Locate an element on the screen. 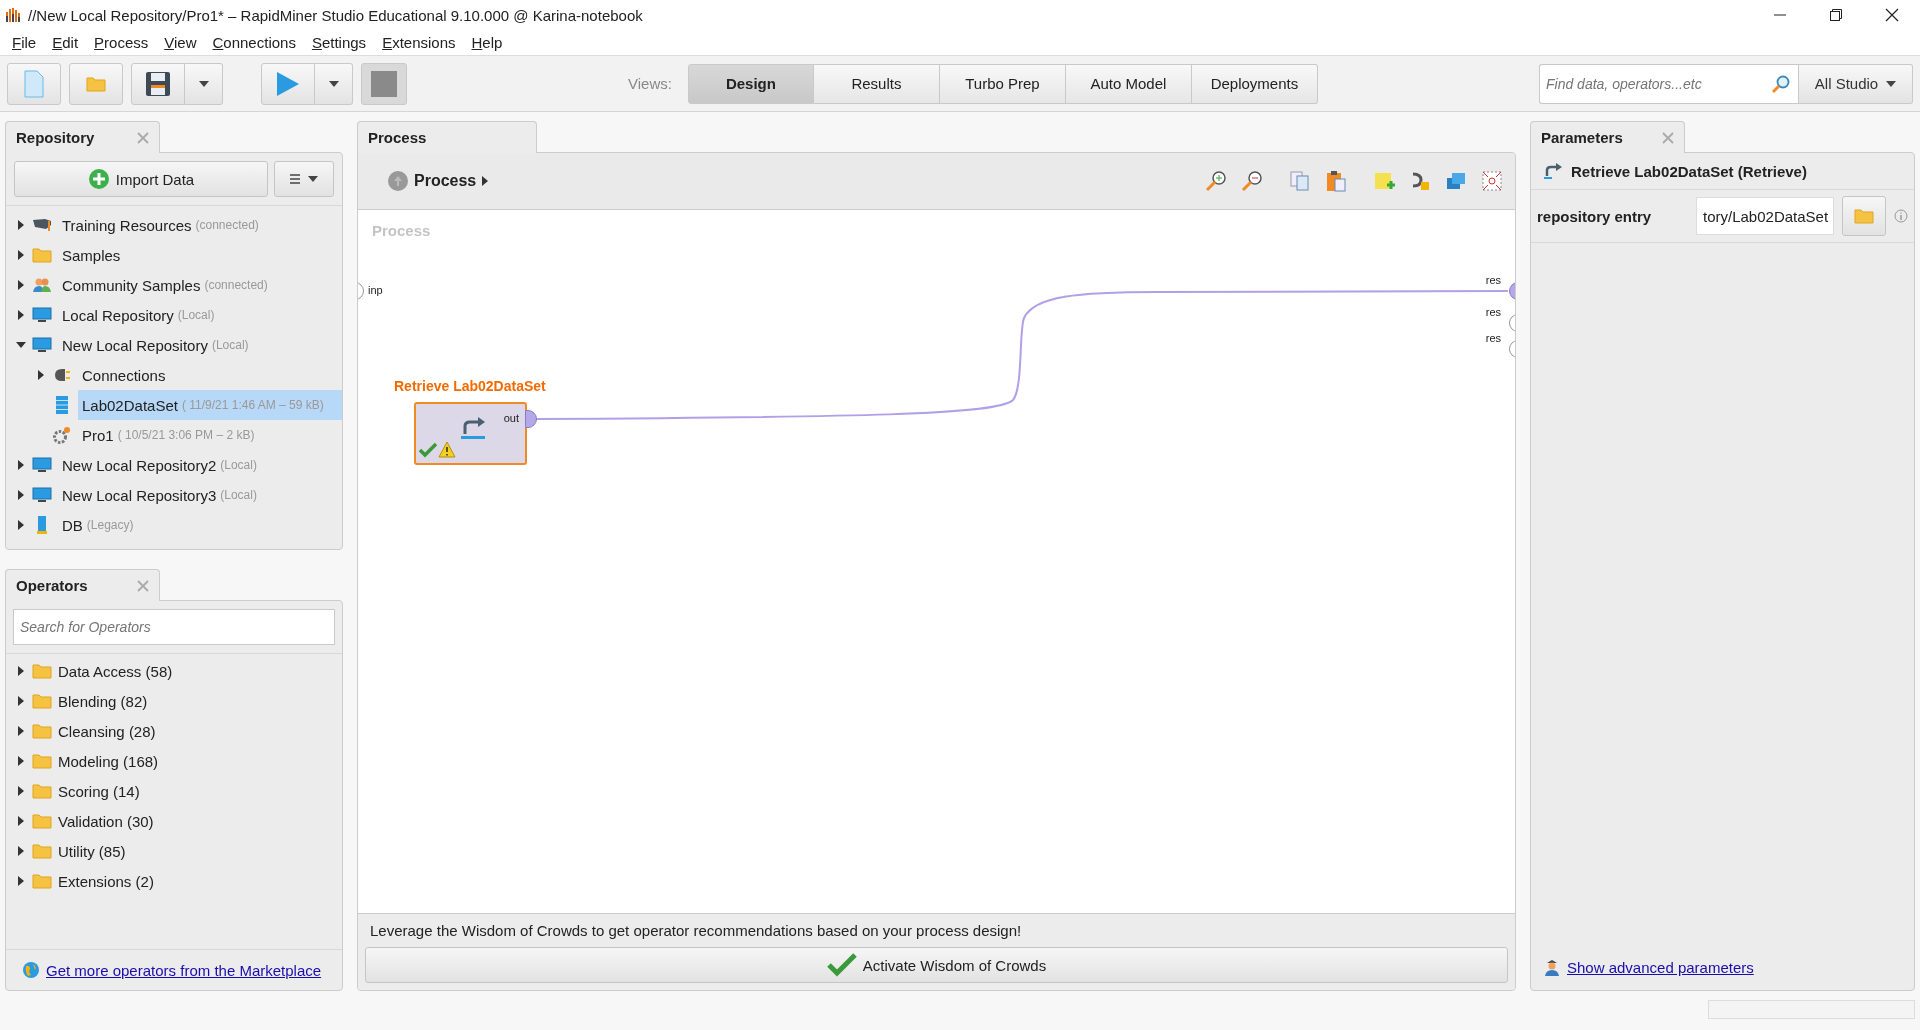 The image size is (1920, 1030). item-note: (connected) is located at coordinates (236, 285).